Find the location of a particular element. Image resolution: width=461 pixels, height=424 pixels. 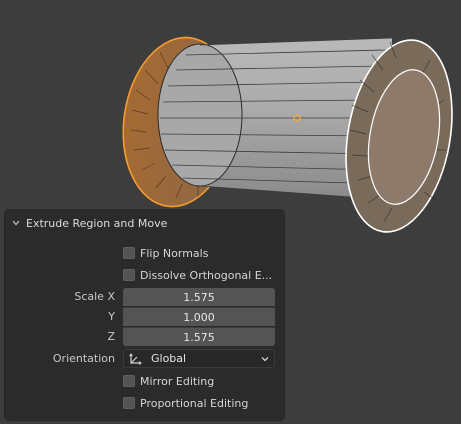

proportional-editing-checkbox: Proportional Editing is located at coordinates (185, 403).